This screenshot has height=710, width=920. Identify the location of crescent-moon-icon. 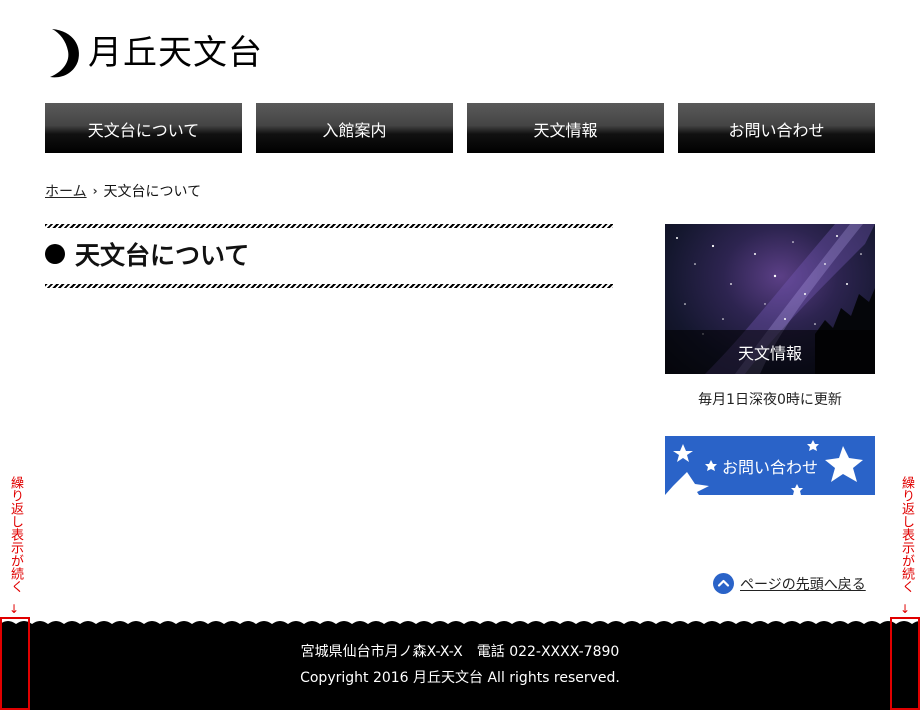
(64, 53).